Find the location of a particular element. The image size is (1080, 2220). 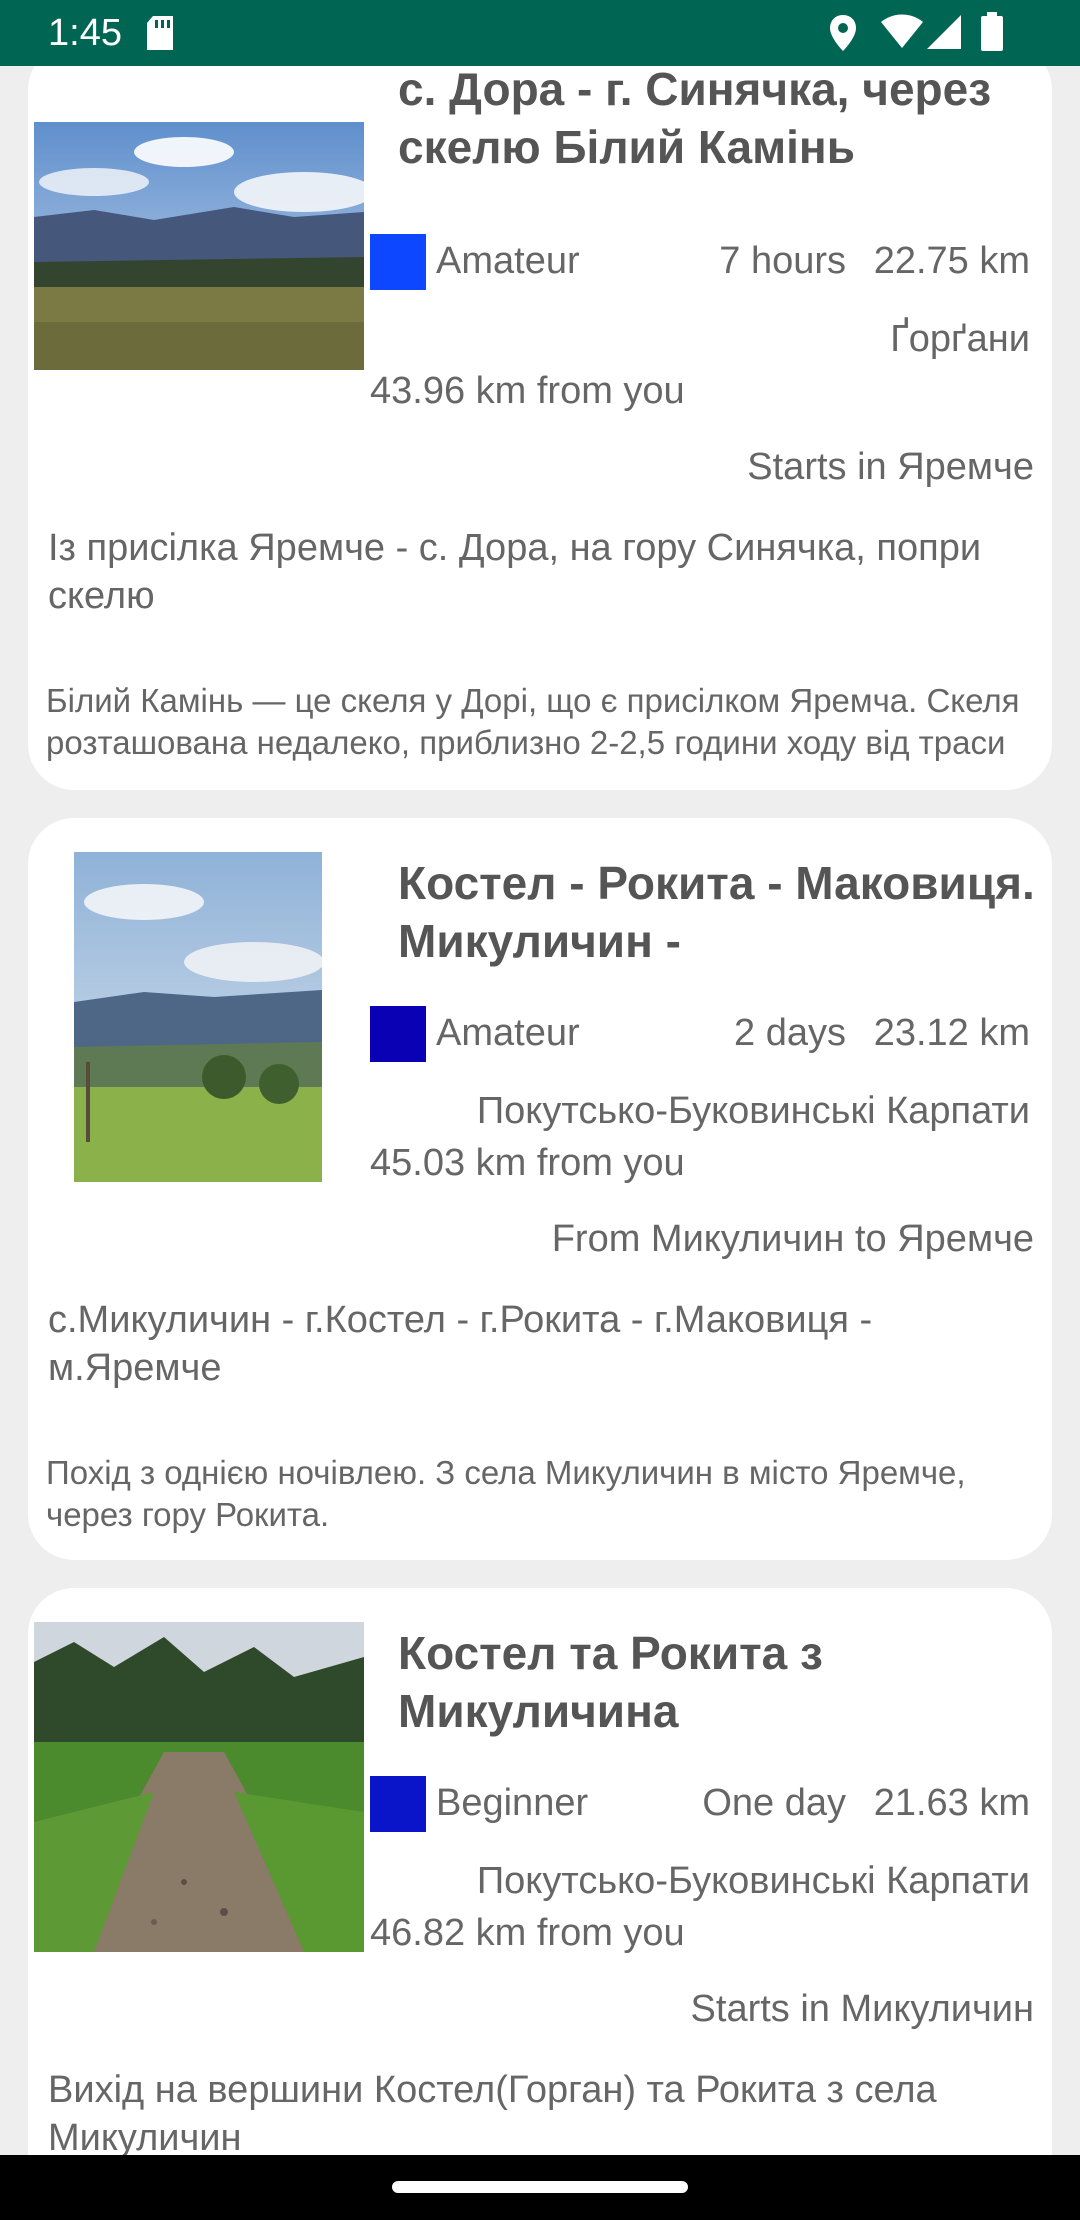

navigation-bar is located at coordinates (540, 2187).